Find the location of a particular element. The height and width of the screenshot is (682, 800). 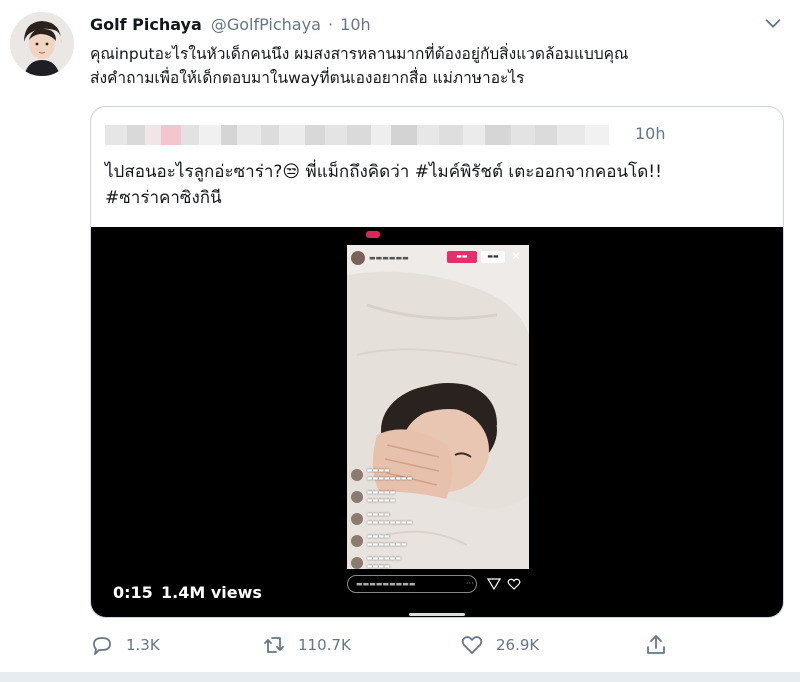

reply-icon is located at coordinates (102, 645).